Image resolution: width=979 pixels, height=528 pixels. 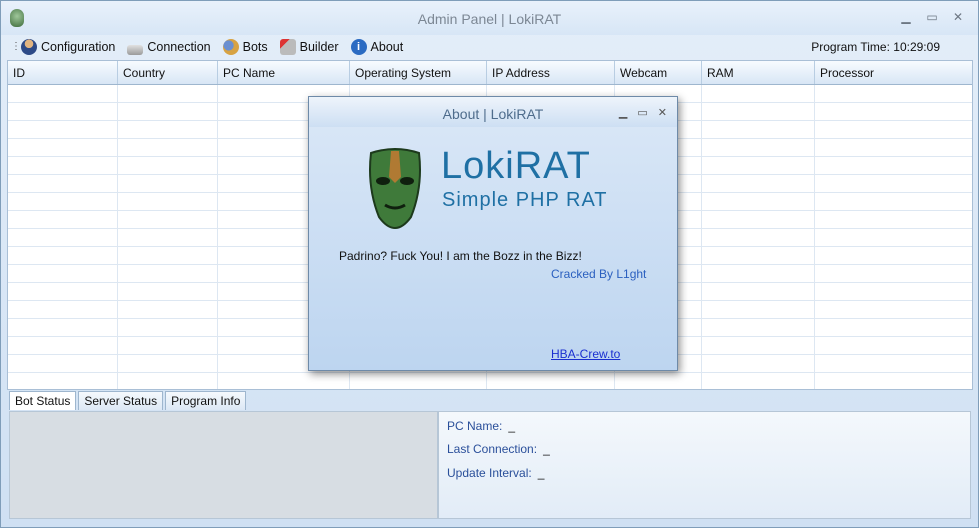 I want to click on last-connection-label: Last Connection:, so click(x=492, y=449).